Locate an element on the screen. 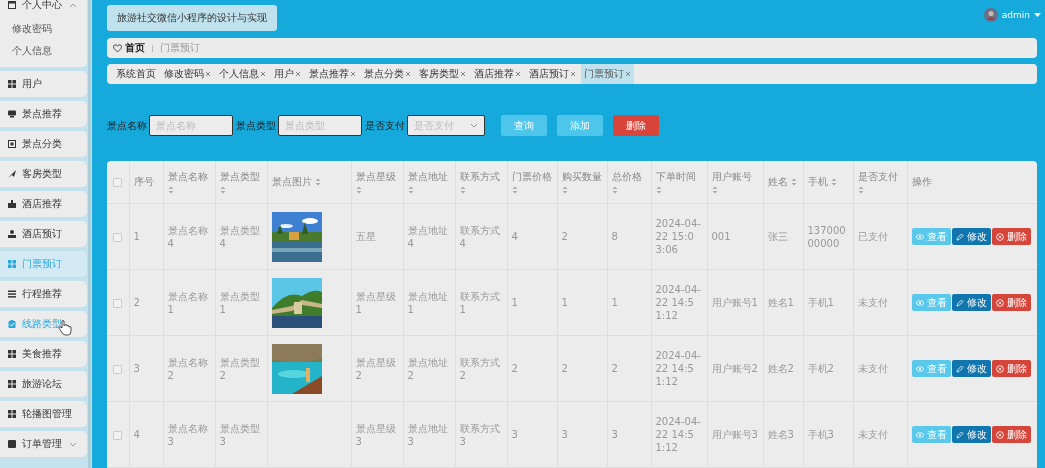 The width and height of the screenshot is (1045, 468). menu-item: 线路类型 is located at coordinates (43, 324).